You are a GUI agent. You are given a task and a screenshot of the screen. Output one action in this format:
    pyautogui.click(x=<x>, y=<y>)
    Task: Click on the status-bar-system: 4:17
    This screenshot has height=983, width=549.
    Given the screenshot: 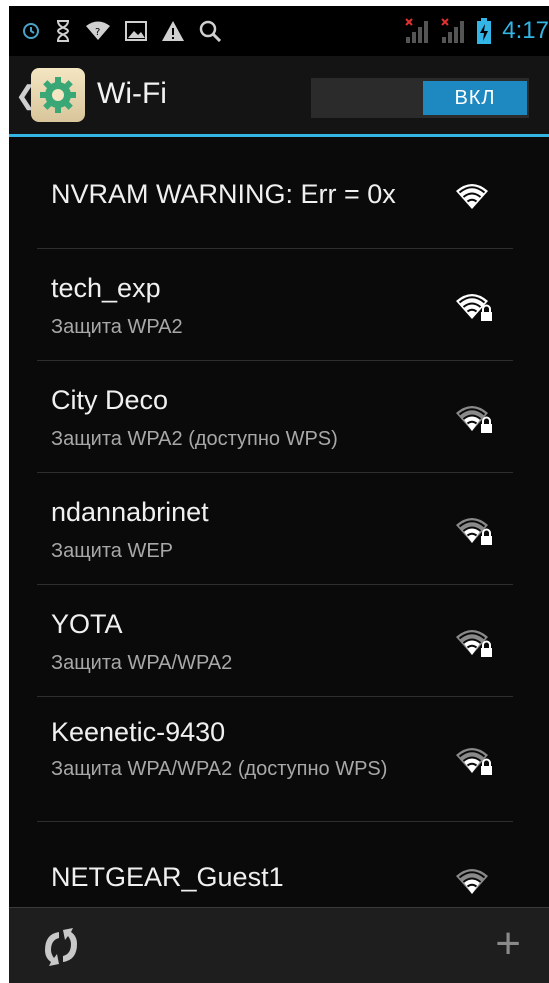 What is the action you would take?
    pyautogui.click(x=476, y=31)
    